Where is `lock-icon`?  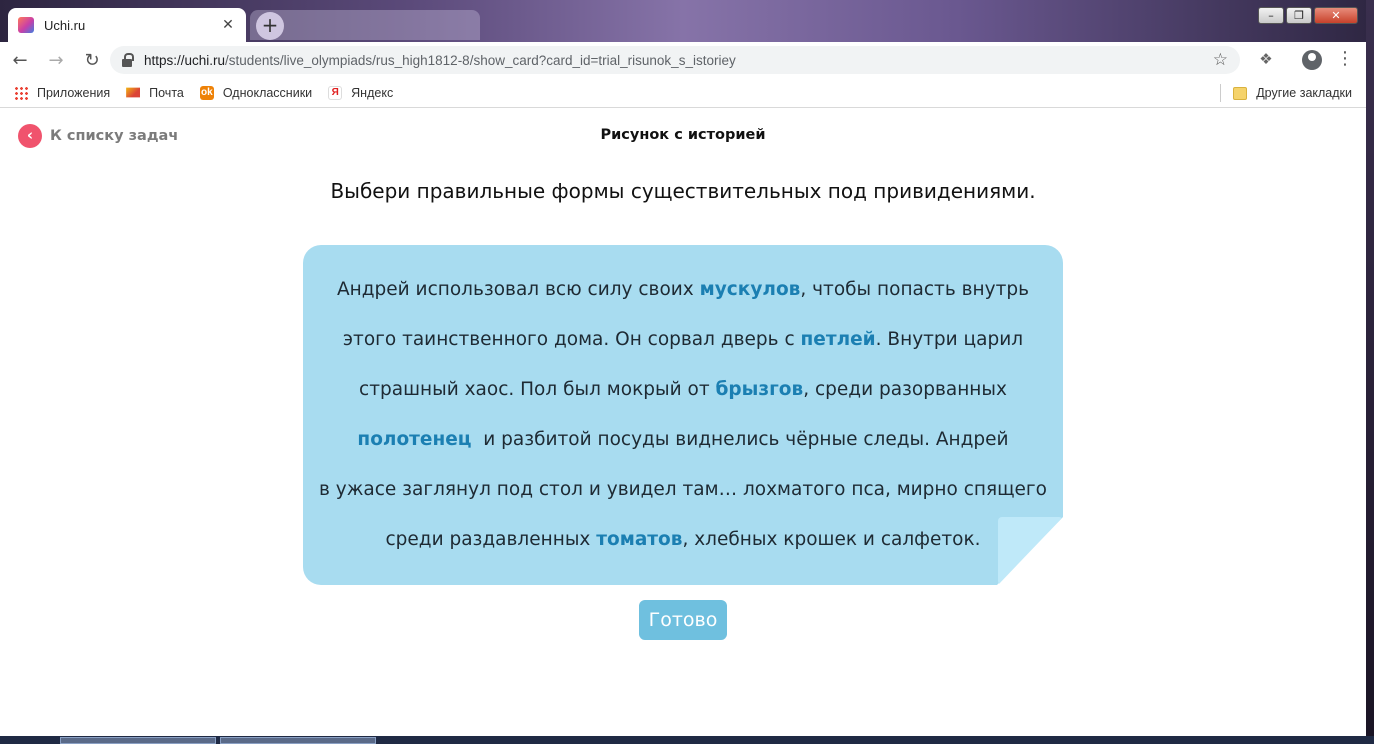
lock-icon is located at coordinates (128, 60).